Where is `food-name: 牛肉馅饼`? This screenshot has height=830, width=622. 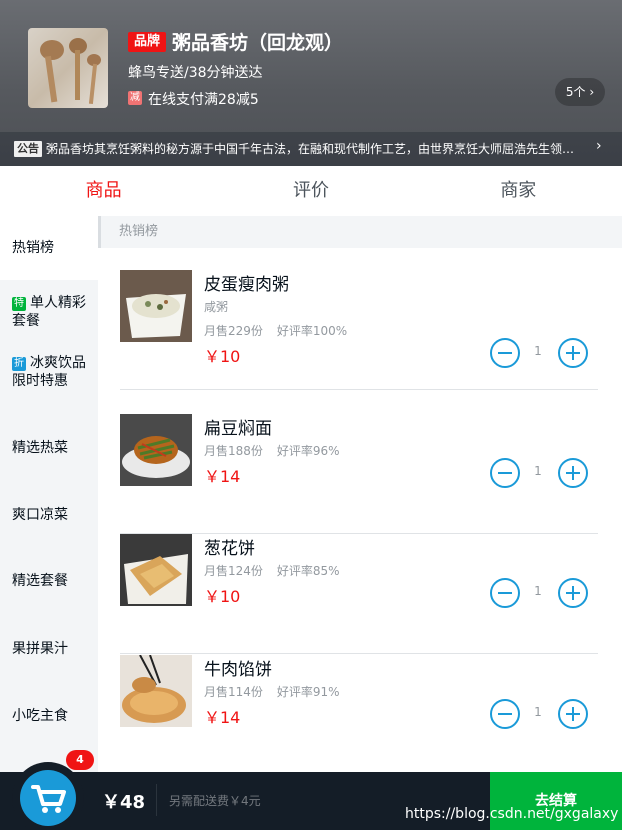
food-name: 牛肉馅饼 is located at coordinates (238, 670).